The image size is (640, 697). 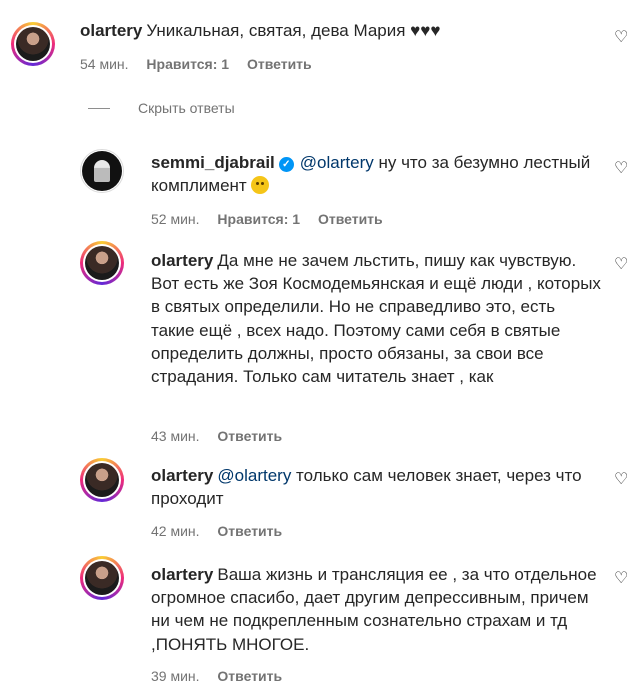 I want to click on comment-time: 43 мин., so click(x=175, y=436).